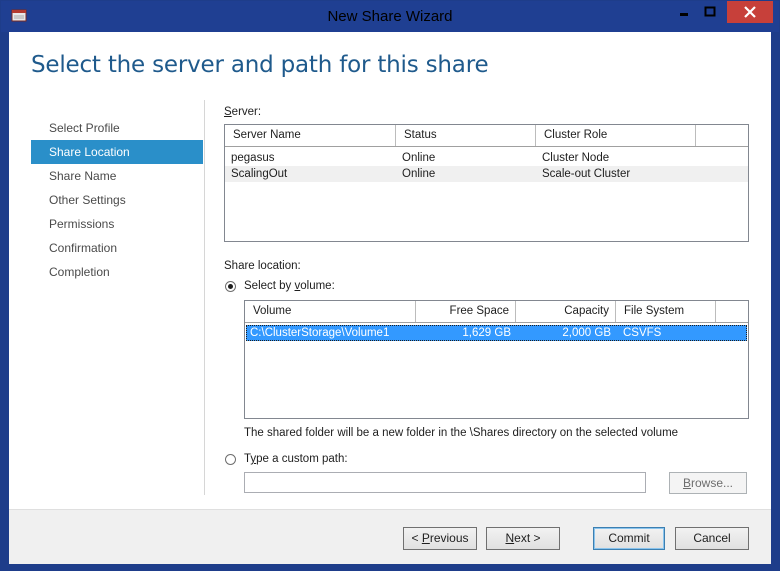  I want to click on column-header-server-name: Server Name, so click(310, 135).